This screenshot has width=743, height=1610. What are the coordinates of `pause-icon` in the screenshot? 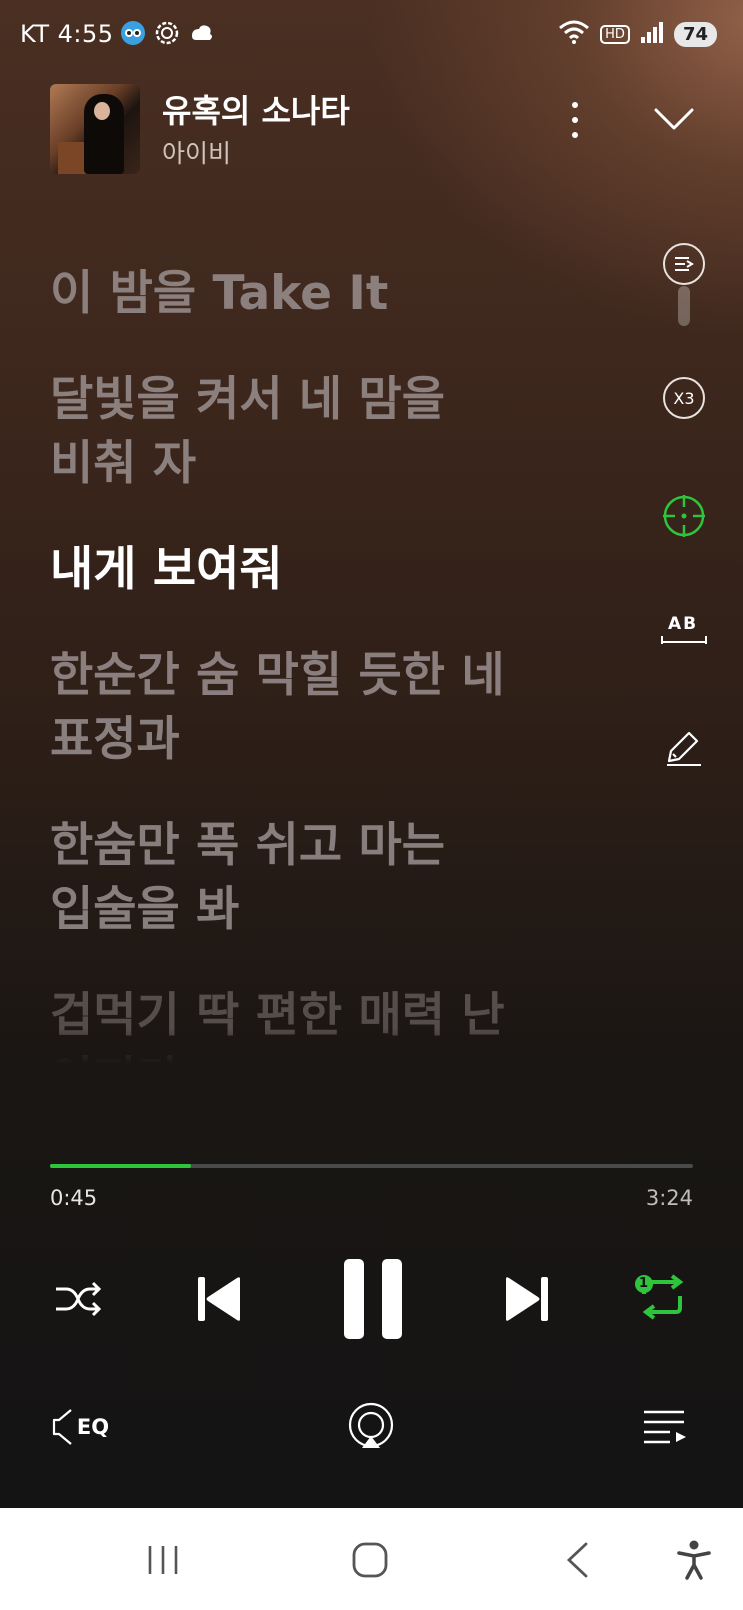 It's located at (373, 1299).